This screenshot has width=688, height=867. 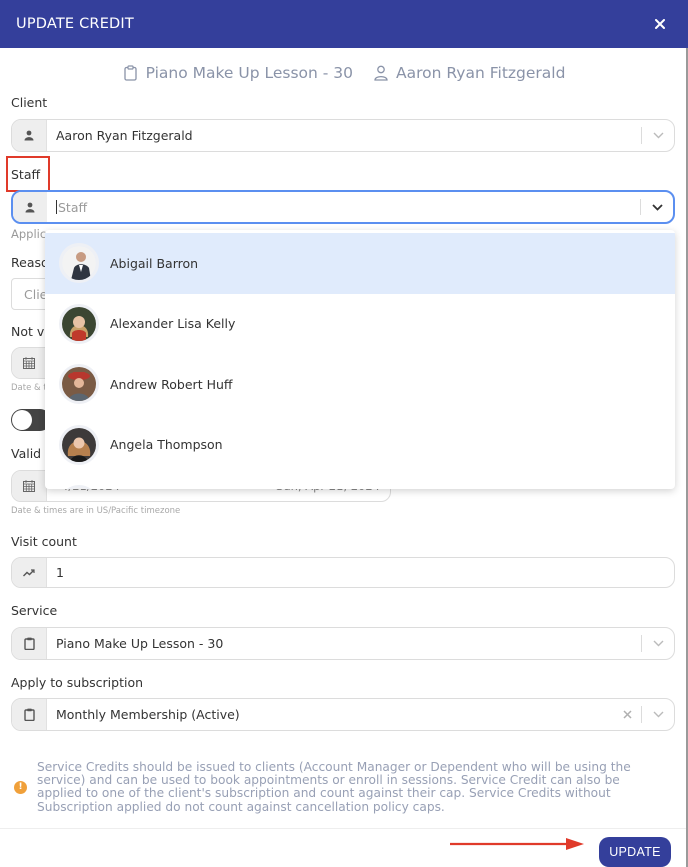 What do you see at coordinates (34, 610) in the screenshot?
I see `service-label: Service` at bounding box center [34, 610].